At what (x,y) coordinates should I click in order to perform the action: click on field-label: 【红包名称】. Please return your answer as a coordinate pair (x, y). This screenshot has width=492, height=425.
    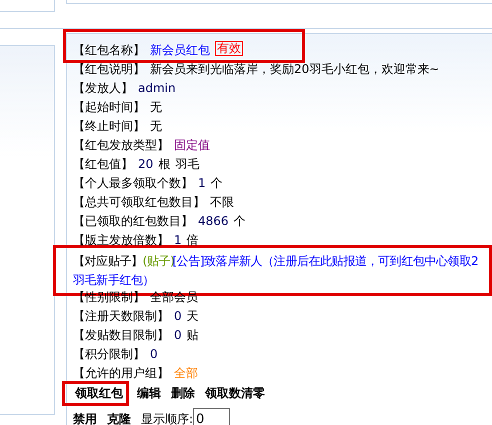
    Looking at the image, I should click on (109, 50).